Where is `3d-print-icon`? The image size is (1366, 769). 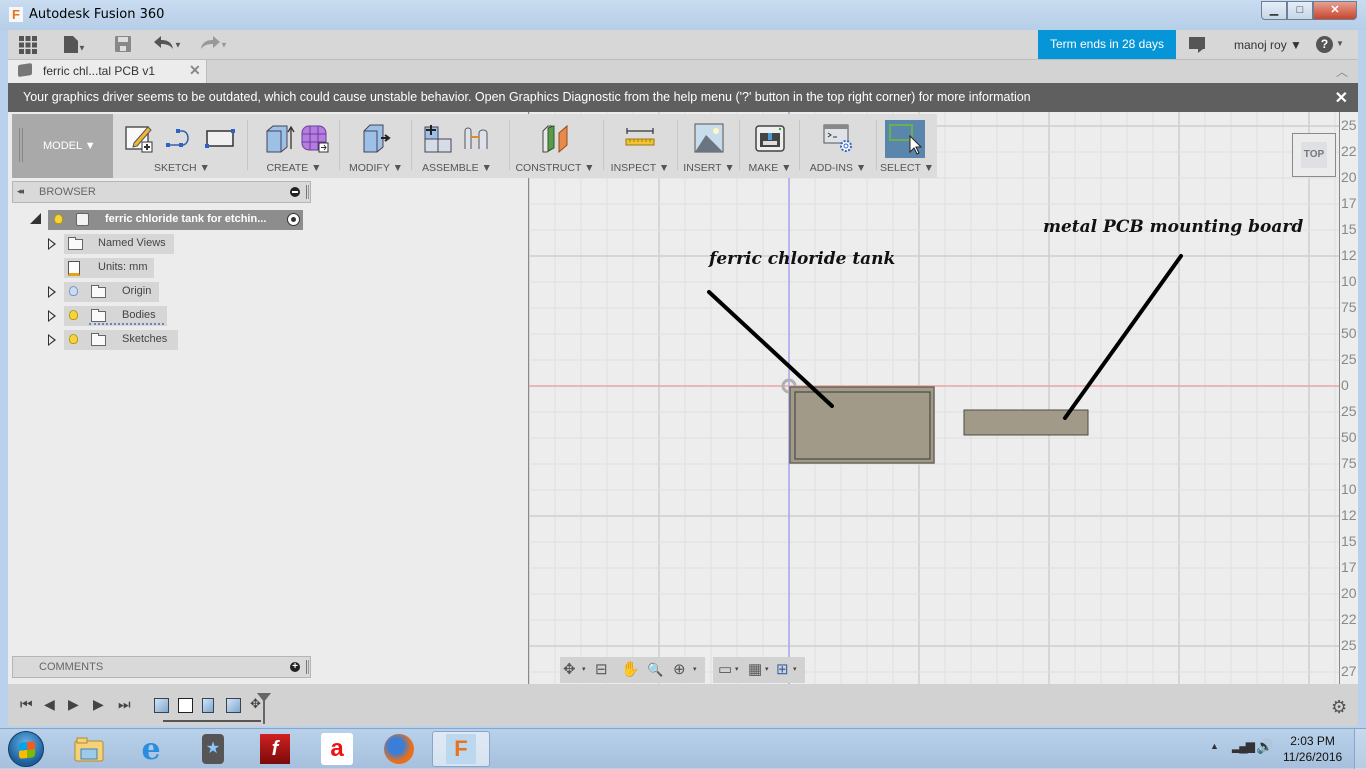 3d-print-icon is located at coordinates (770, 138).